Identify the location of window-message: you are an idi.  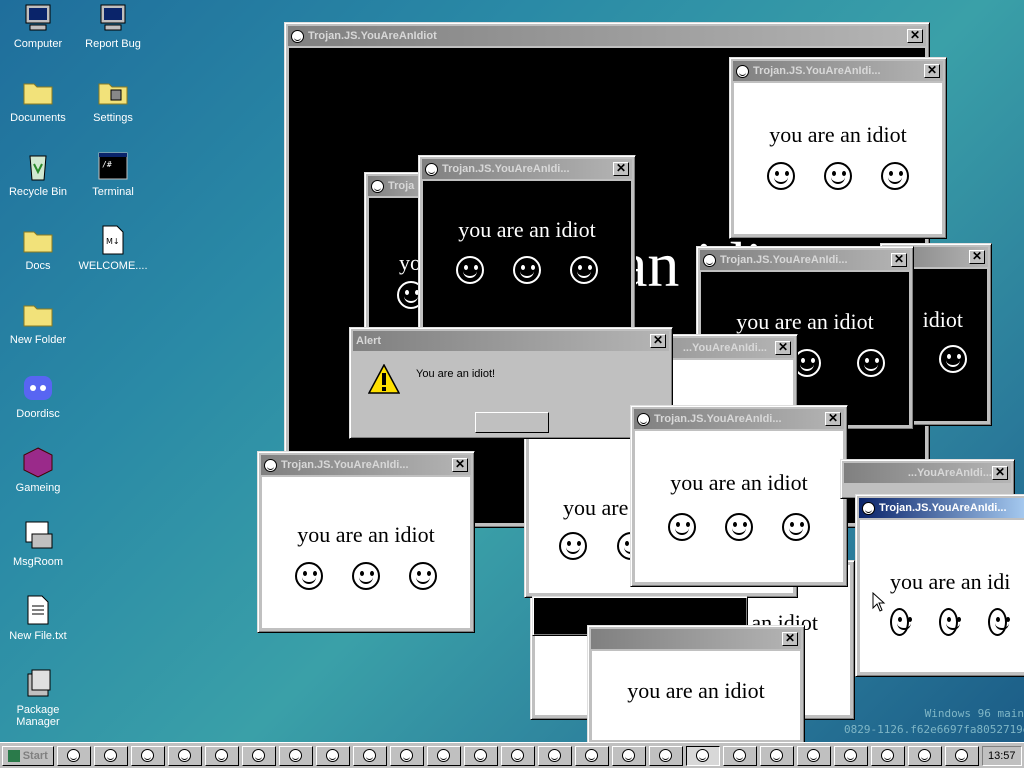
(950, 581).